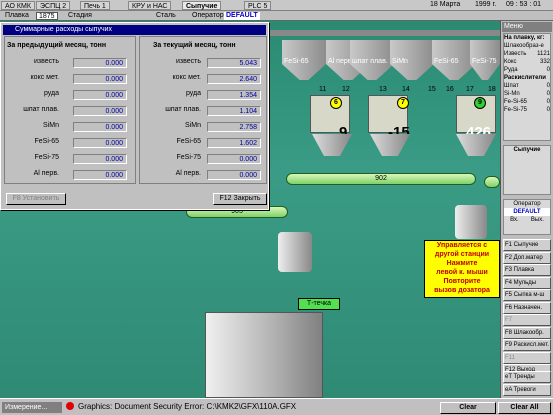 The width and height of the screenshot is (553, 415). Describe the element at coordinates (537, 220) in the screenshot. I see `logout-button: Вых.` at that location.